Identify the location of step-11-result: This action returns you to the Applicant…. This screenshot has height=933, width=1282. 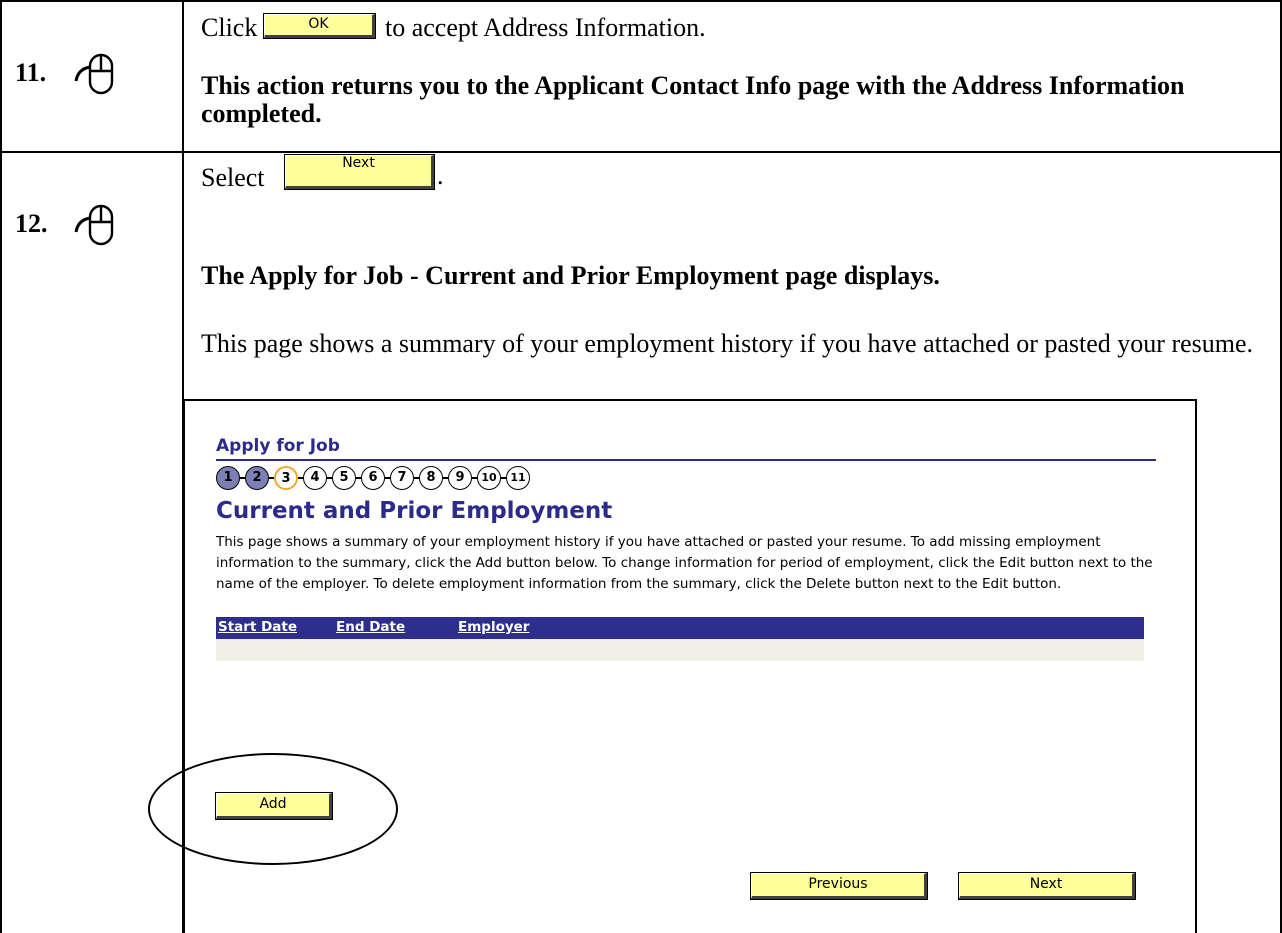
(693, 99).